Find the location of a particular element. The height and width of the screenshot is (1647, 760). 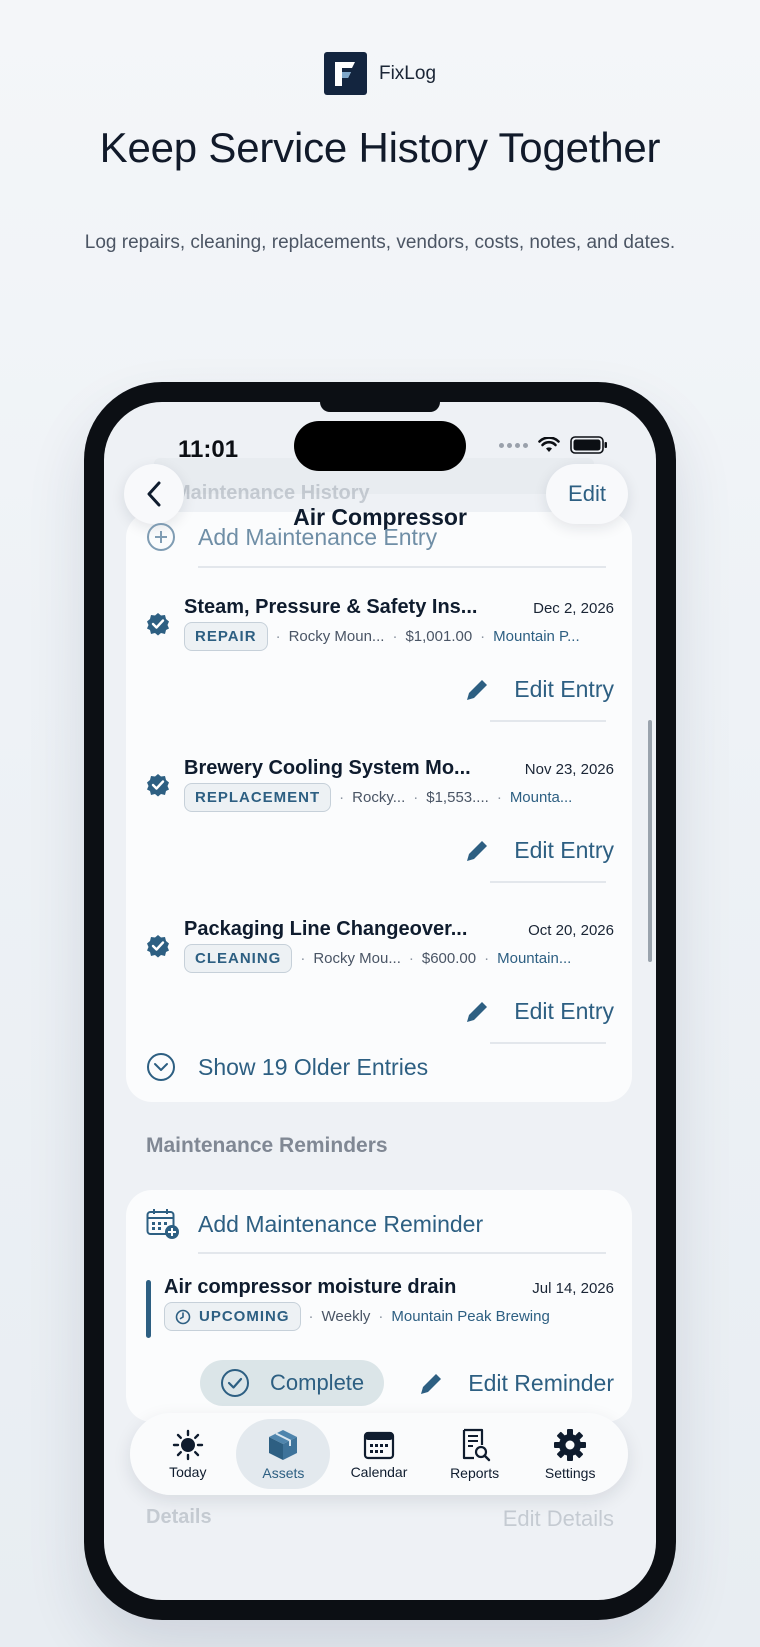

hero-headline: Keep Service History Together is located at coordinates (380, 147).